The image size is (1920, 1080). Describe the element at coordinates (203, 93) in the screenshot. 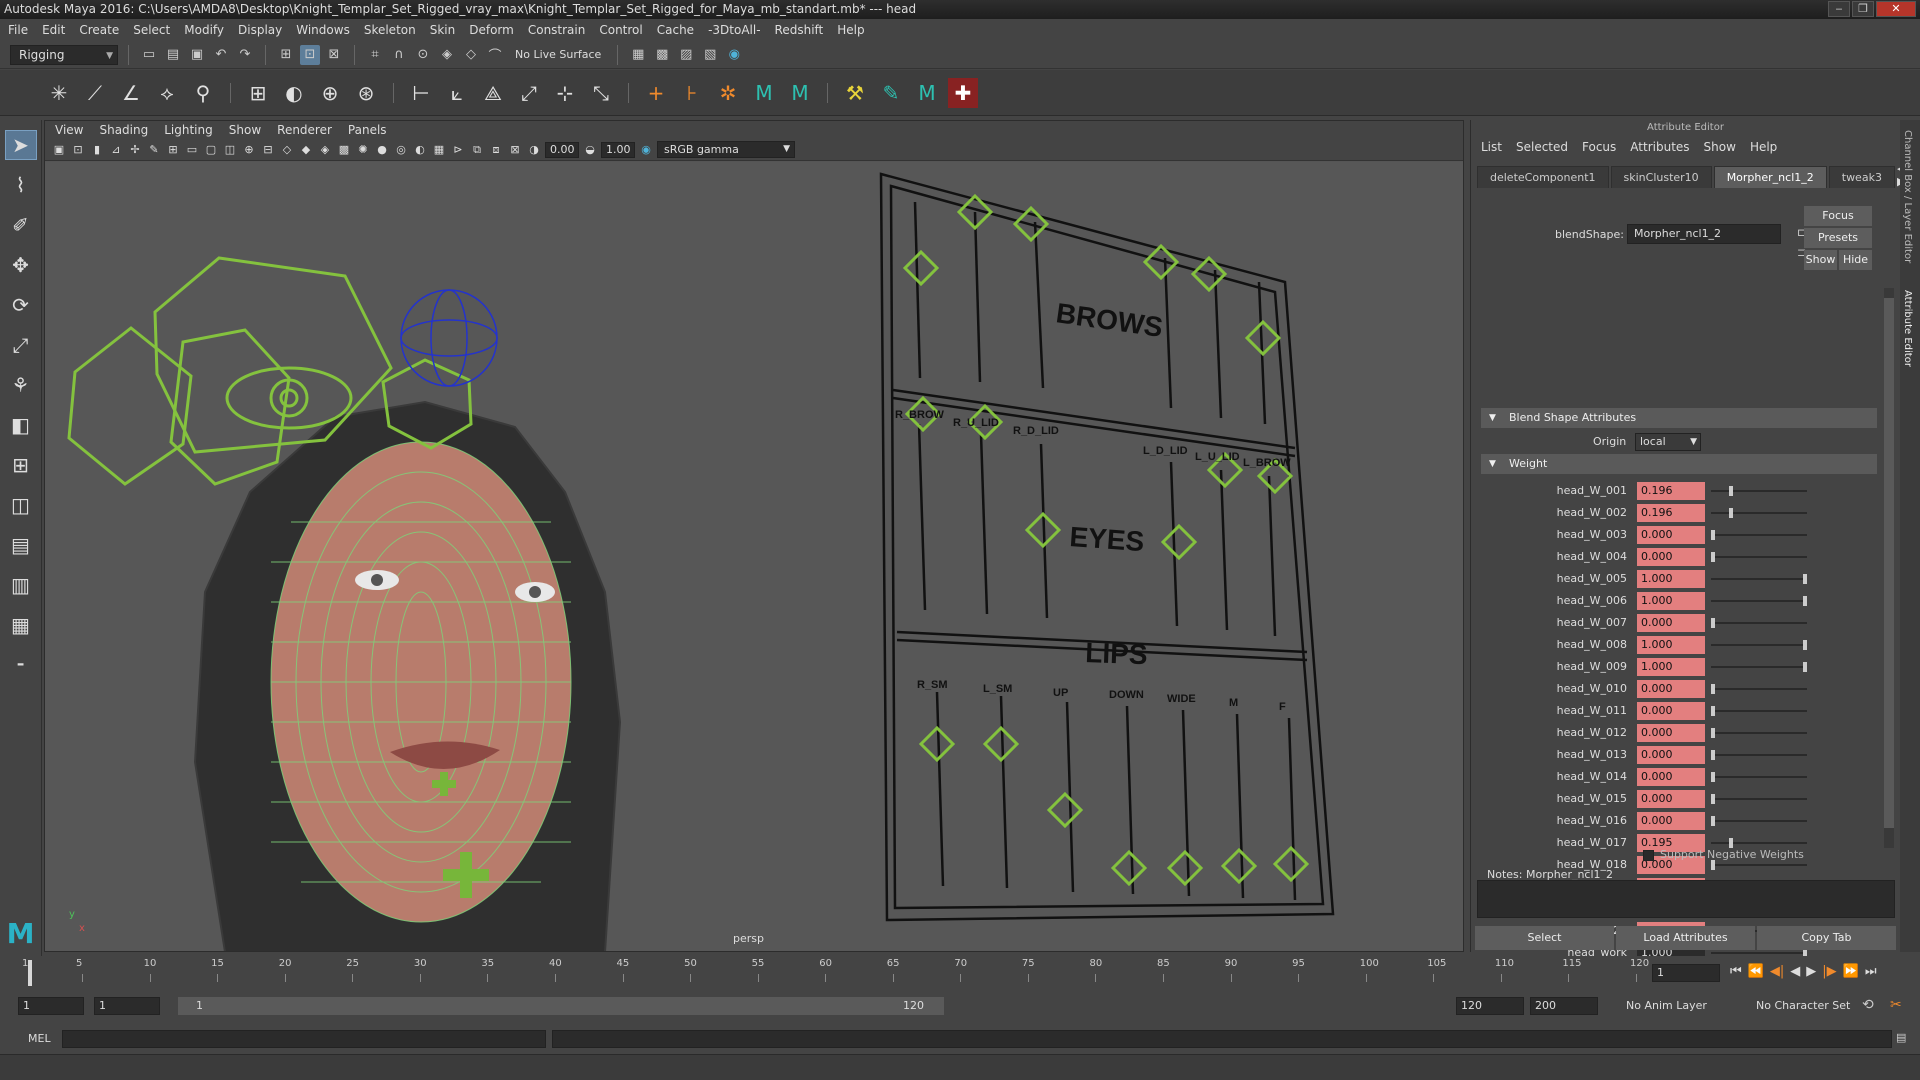

I see `mirror-joint-icon: ⚲` at that location.